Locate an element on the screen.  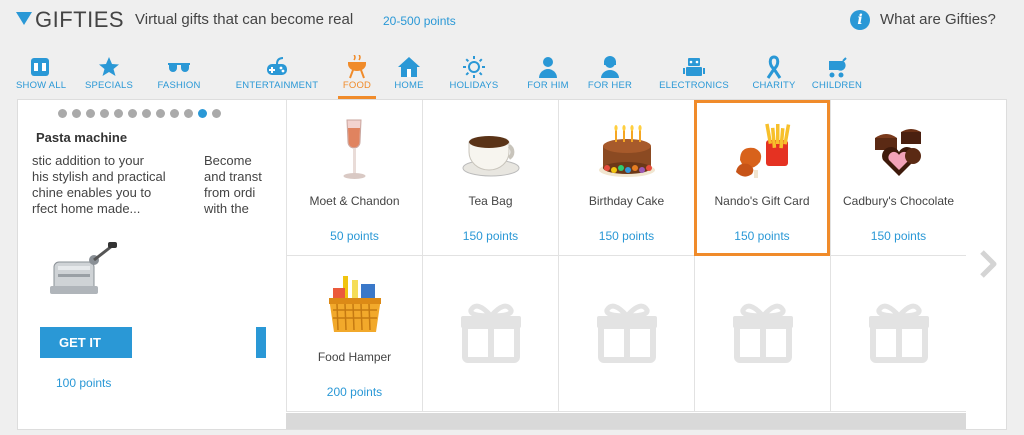
featured-title: Pasta machine is located at coordinates (82, 137).